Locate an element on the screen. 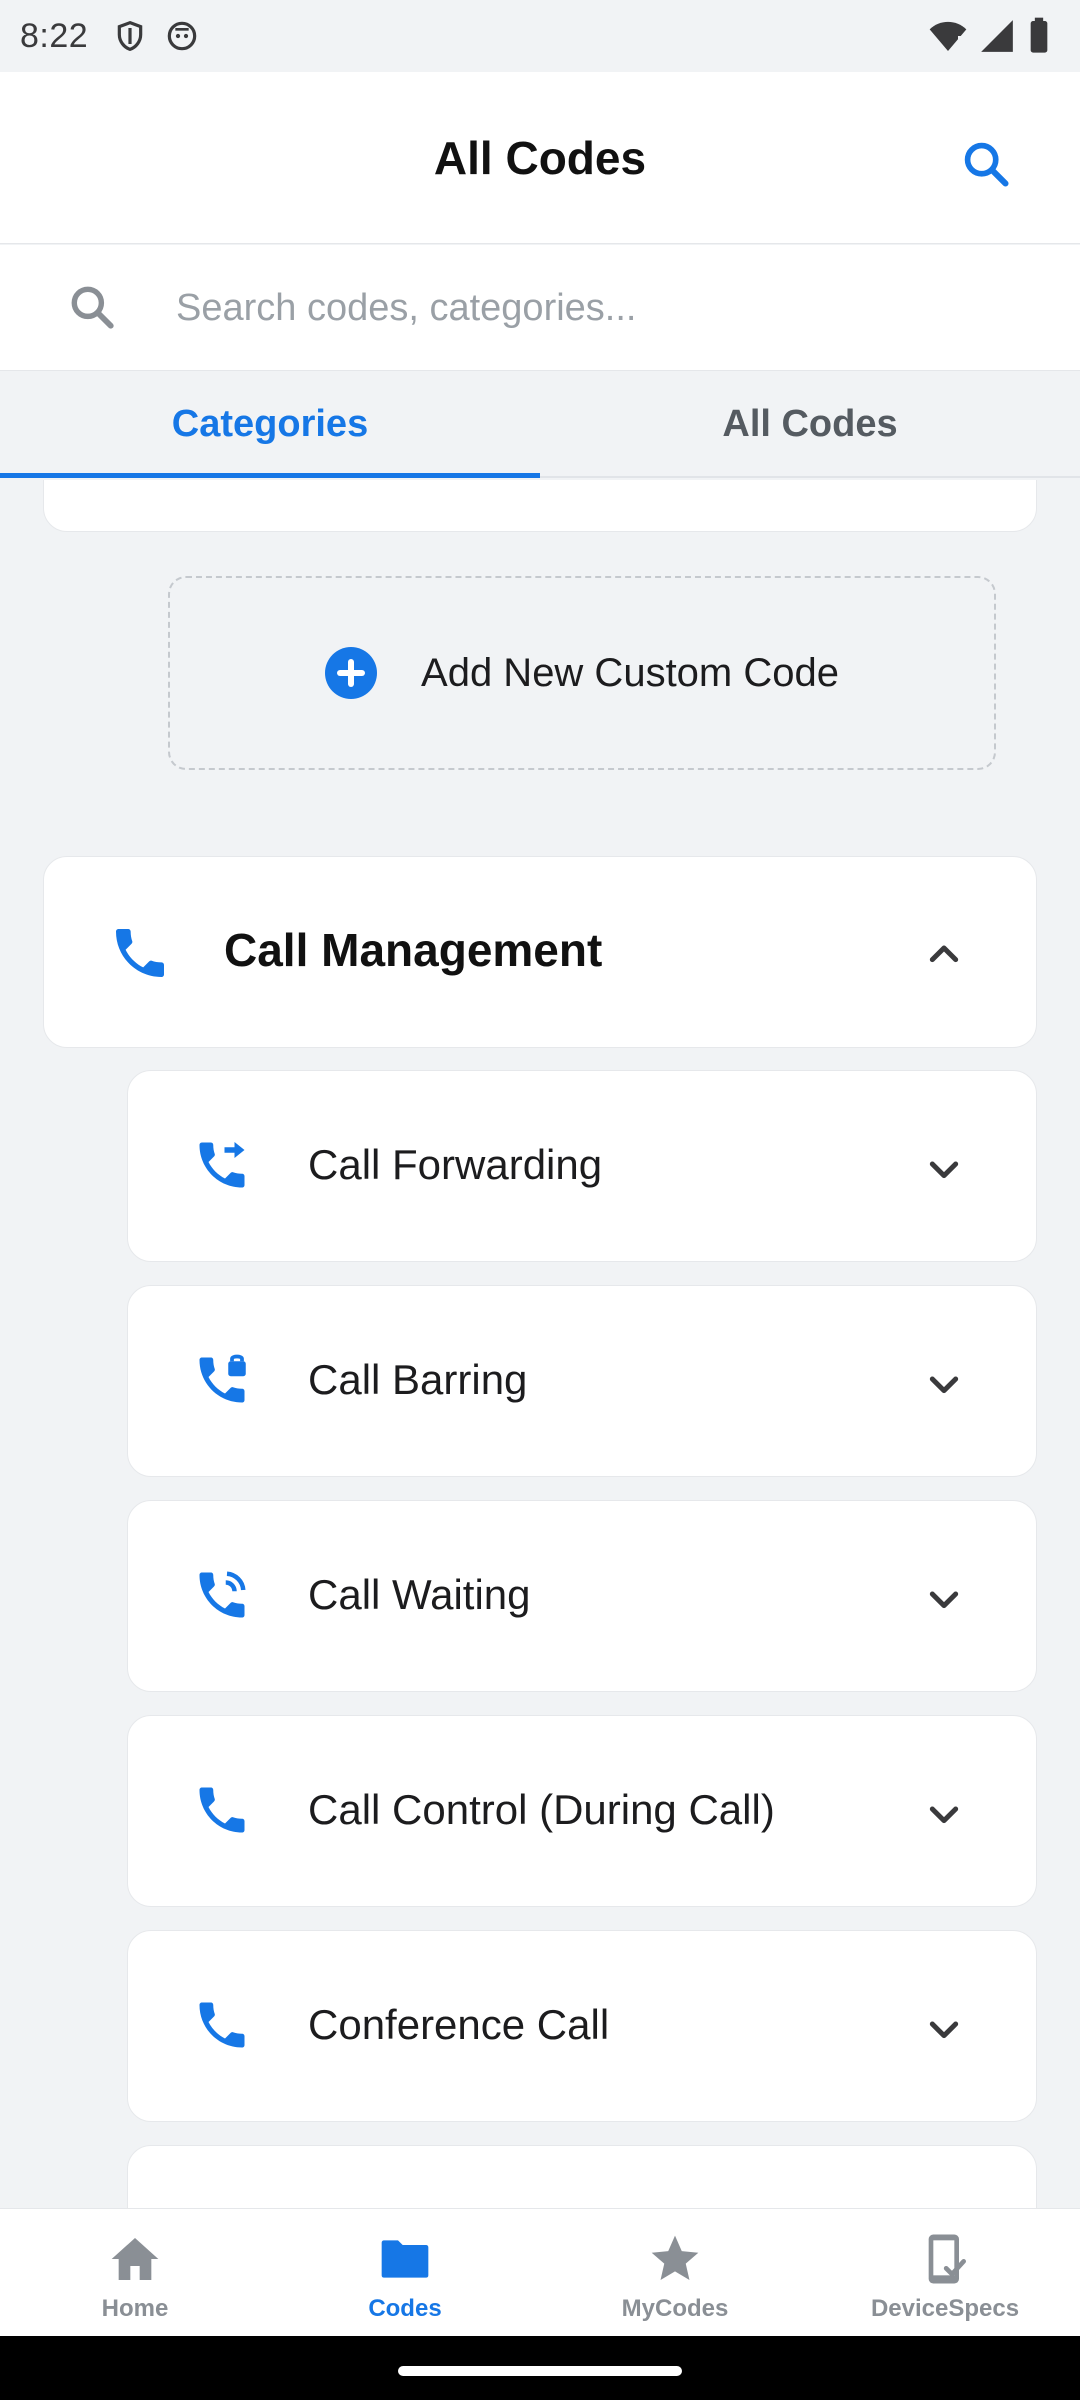 The height and width of the screenshot is (2400, 1080). signal-icon is located at coordinates (997, 38).